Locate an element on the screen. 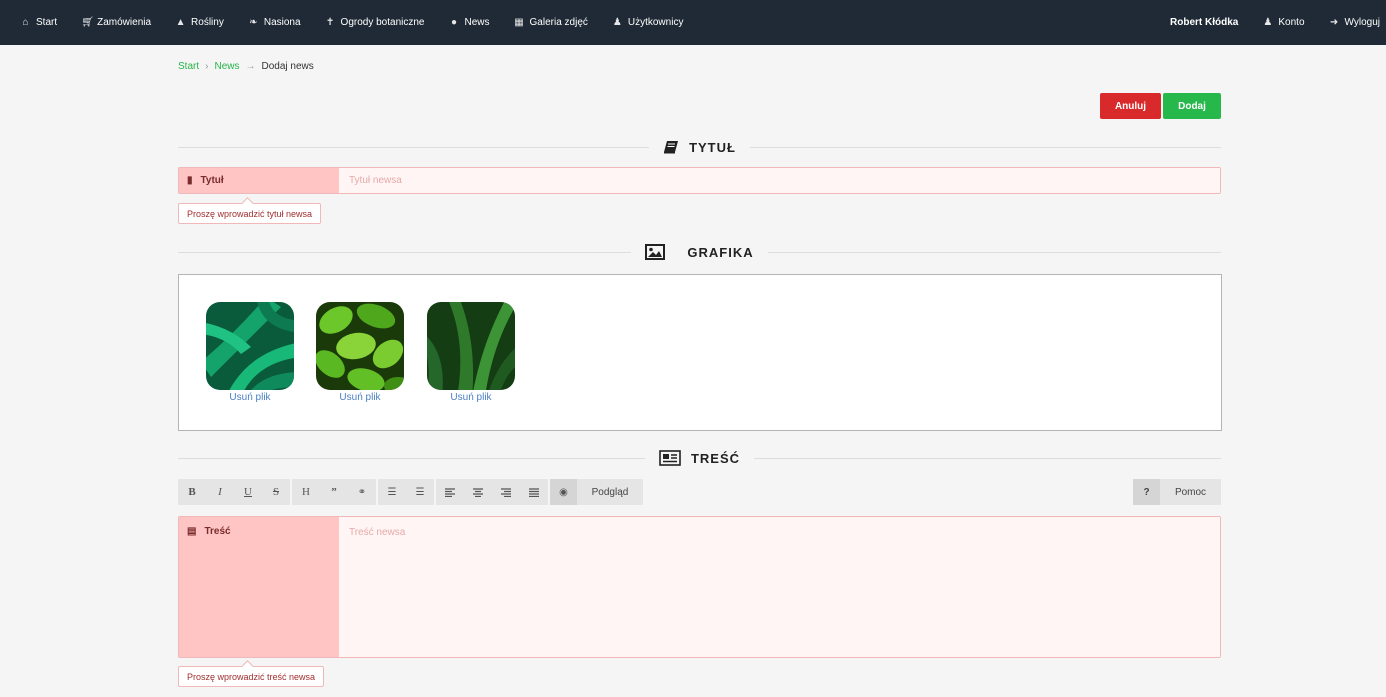 The width and height of the screenshot is (1386, 697). content-section-header: TREŚĆ is located at coordinates (699, 458).